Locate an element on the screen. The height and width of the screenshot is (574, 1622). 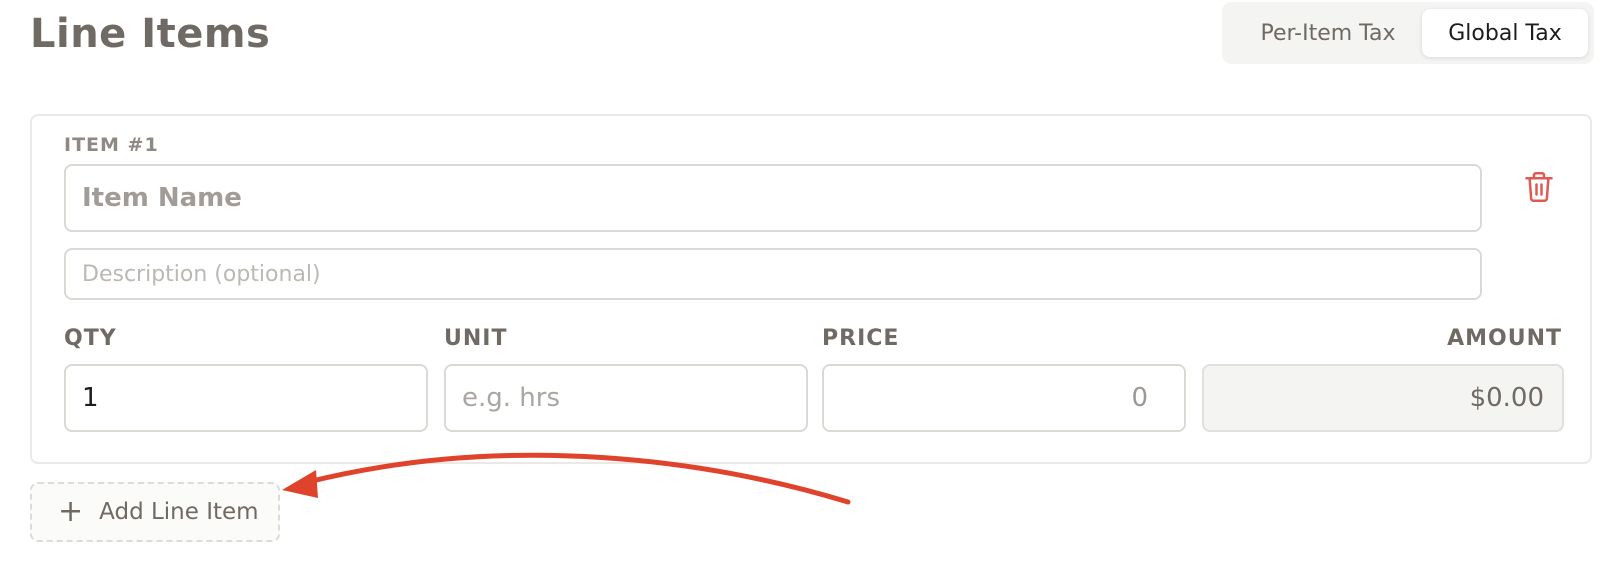
add-line-item-label: Add Line Item is located at coordinates (179, 512).